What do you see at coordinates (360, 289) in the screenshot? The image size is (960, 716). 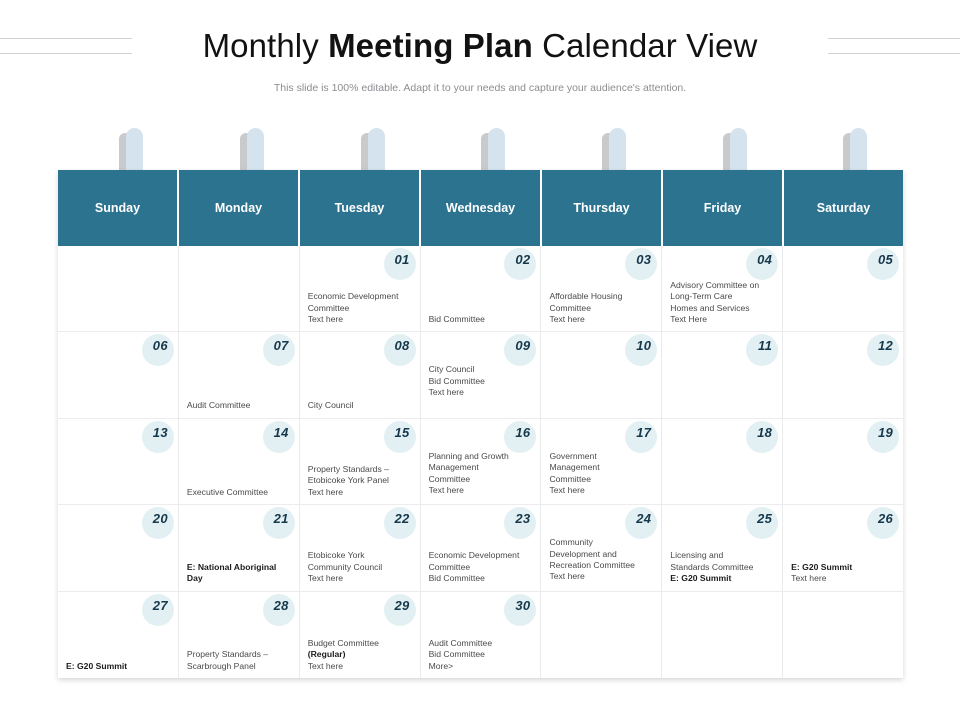 I see `day-cell-01: 01 Economic Development Committee Text here` at bounding box center [360, 289].